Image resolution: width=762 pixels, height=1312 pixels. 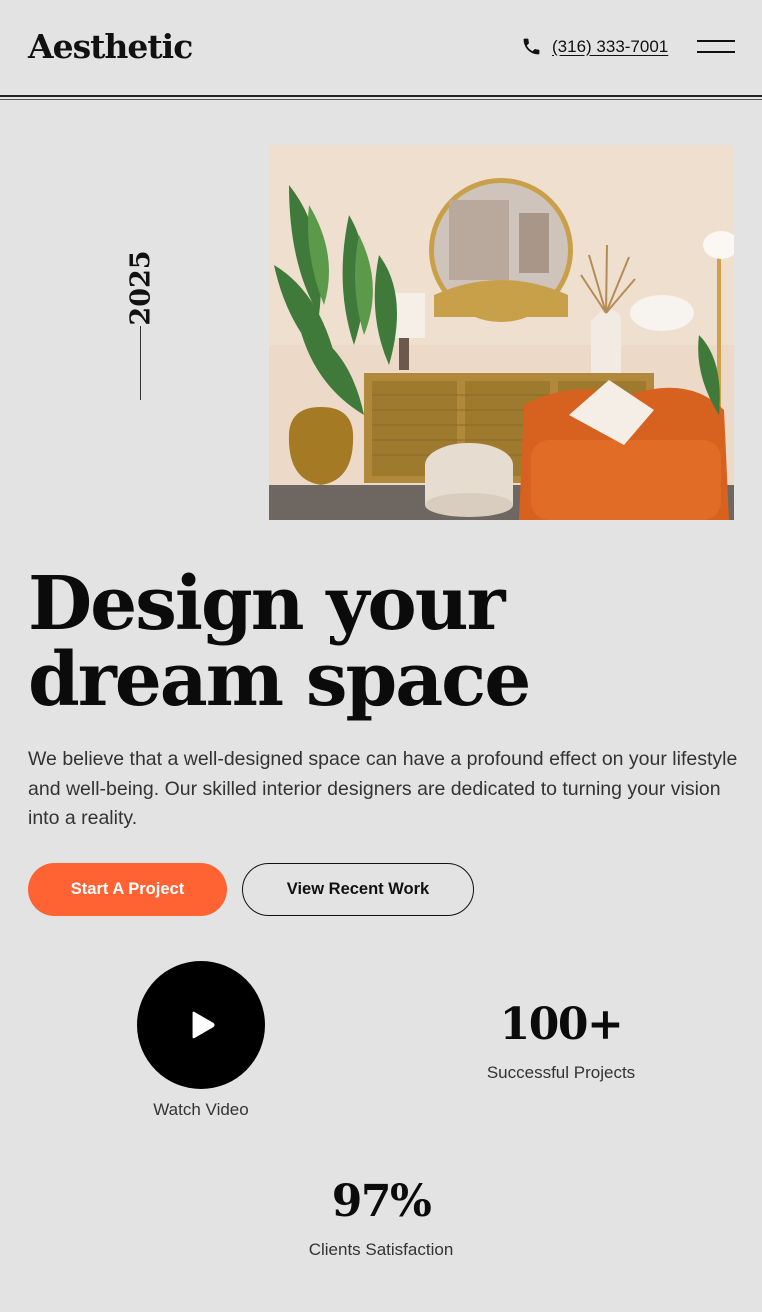 I want to click on stat-projects-label: Successful Projects, so click(x=561, y=1072).